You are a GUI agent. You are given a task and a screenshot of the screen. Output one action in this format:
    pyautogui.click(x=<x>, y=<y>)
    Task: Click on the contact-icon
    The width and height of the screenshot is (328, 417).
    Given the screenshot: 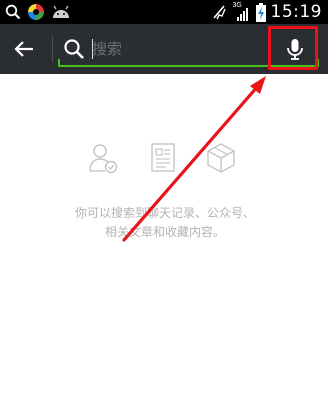 What is the action you would take?
    pyautogui.click(x=103, y=159)
    